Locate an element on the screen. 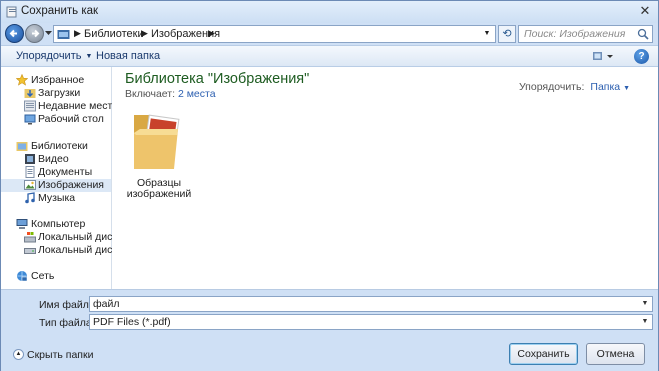 The height and width of the screenshot is (371, 659). new-folder-button: Новая папка is located at coordinates (128, 56).